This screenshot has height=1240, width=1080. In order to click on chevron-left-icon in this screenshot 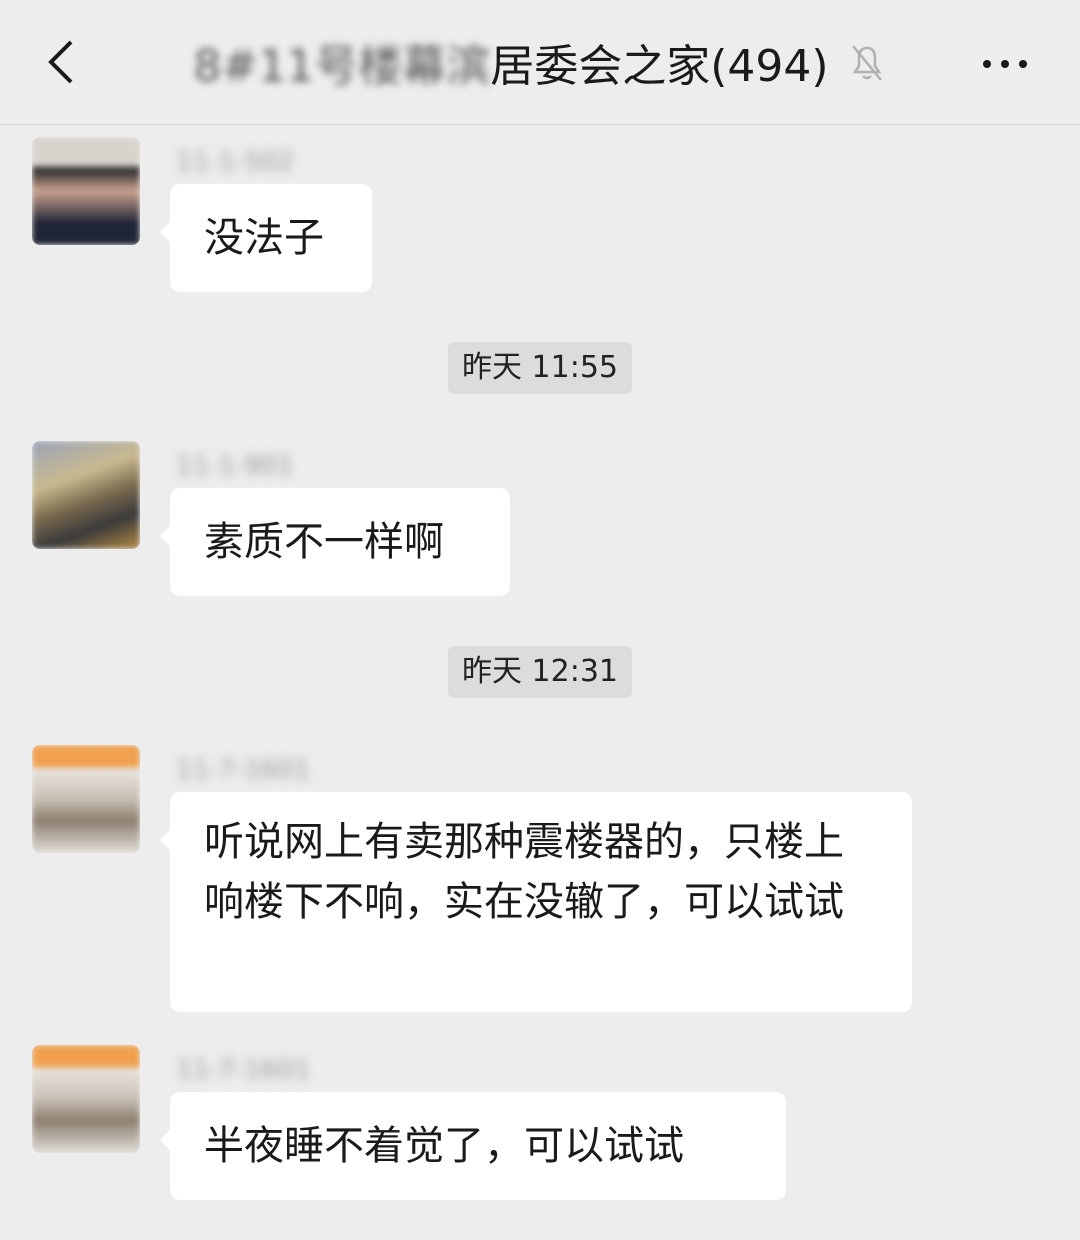, I will do `click(60, 62)`.